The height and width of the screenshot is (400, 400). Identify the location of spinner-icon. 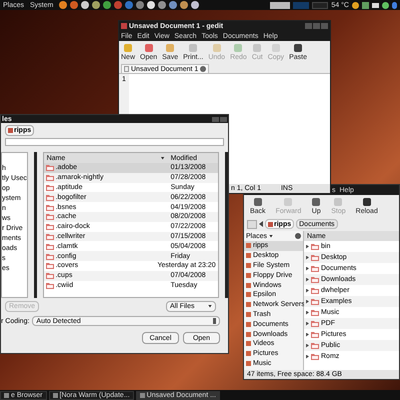
(214, 321).